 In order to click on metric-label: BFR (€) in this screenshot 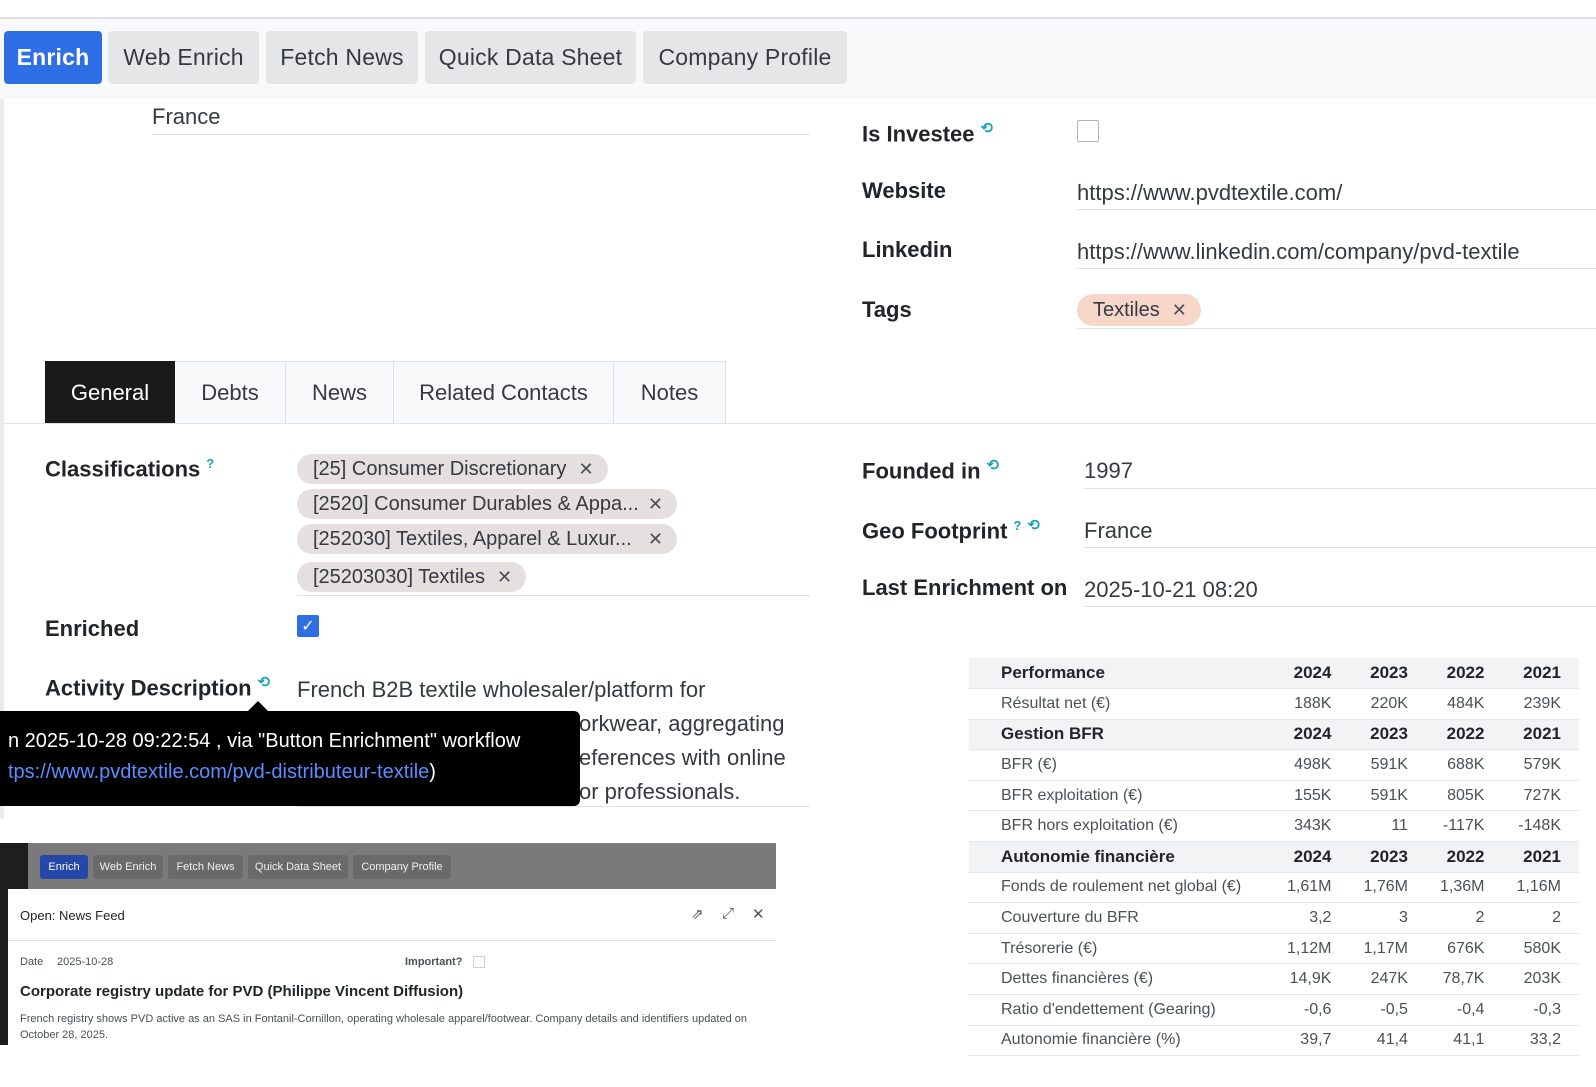, I will do `click(1121, 765)`.